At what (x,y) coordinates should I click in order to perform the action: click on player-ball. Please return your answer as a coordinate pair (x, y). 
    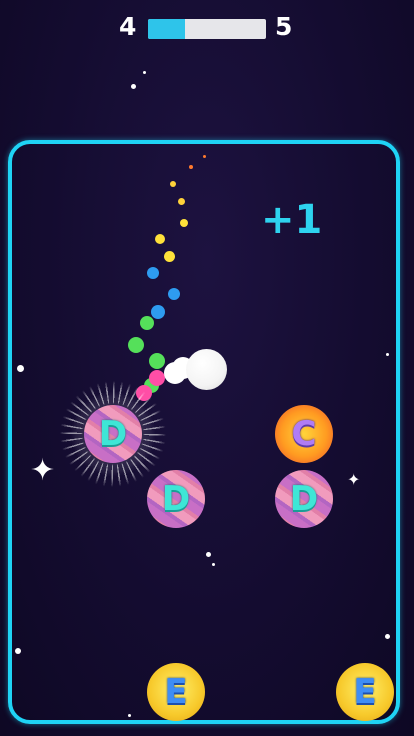
    Looking at the image, I should click on (206, 369).